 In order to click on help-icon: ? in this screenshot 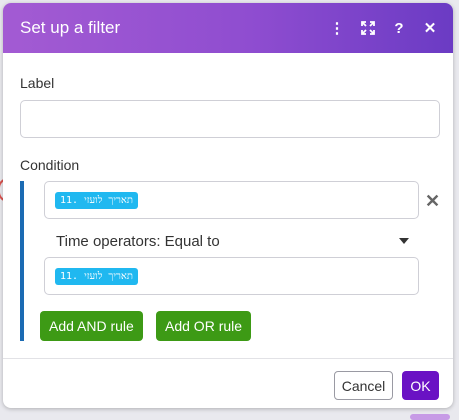, I will do `click(399, 28)`.